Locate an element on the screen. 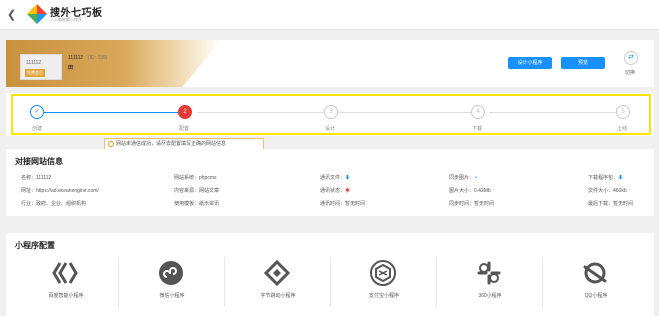 This screenshot has height=316, width=659. switch-label: 切换 is located at coordinates (630, 72).